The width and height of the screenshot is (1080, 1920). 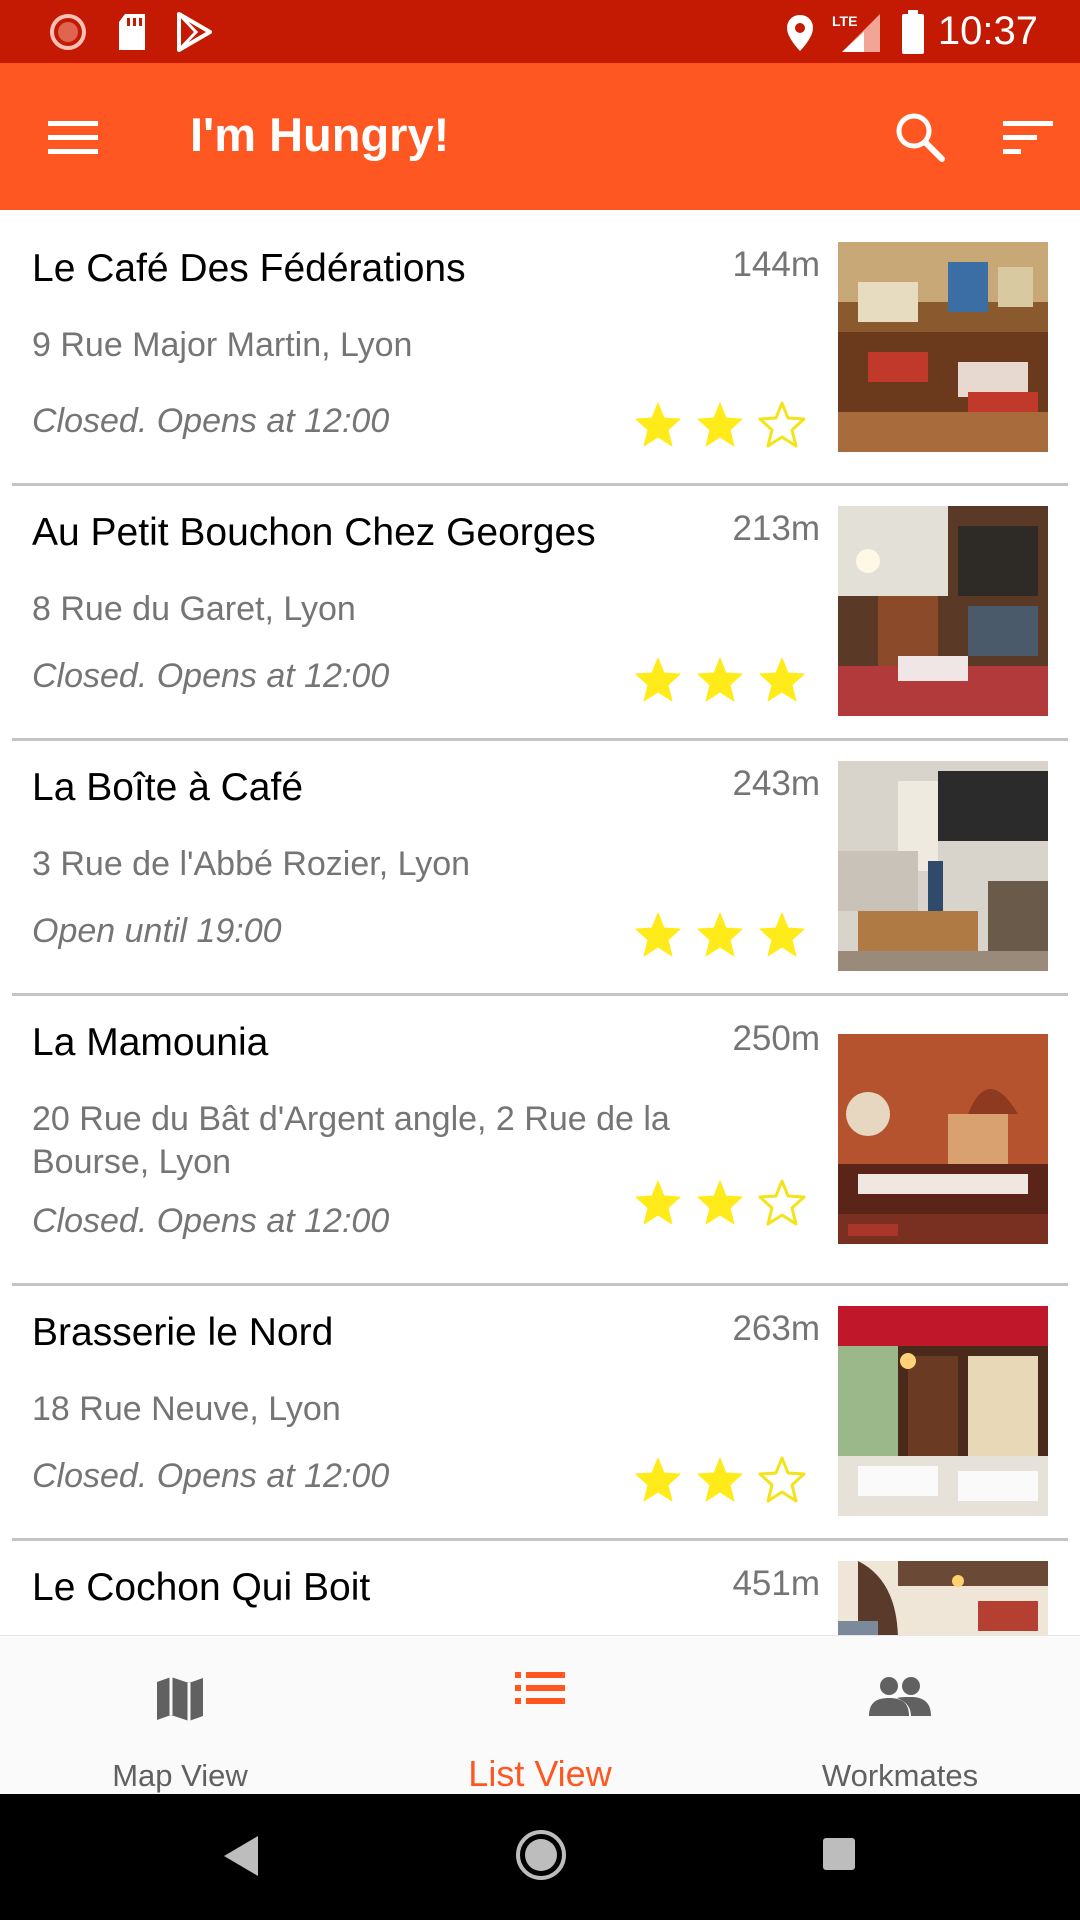 I want to click on system-navigation-bar, so click(x=540, y=1857).